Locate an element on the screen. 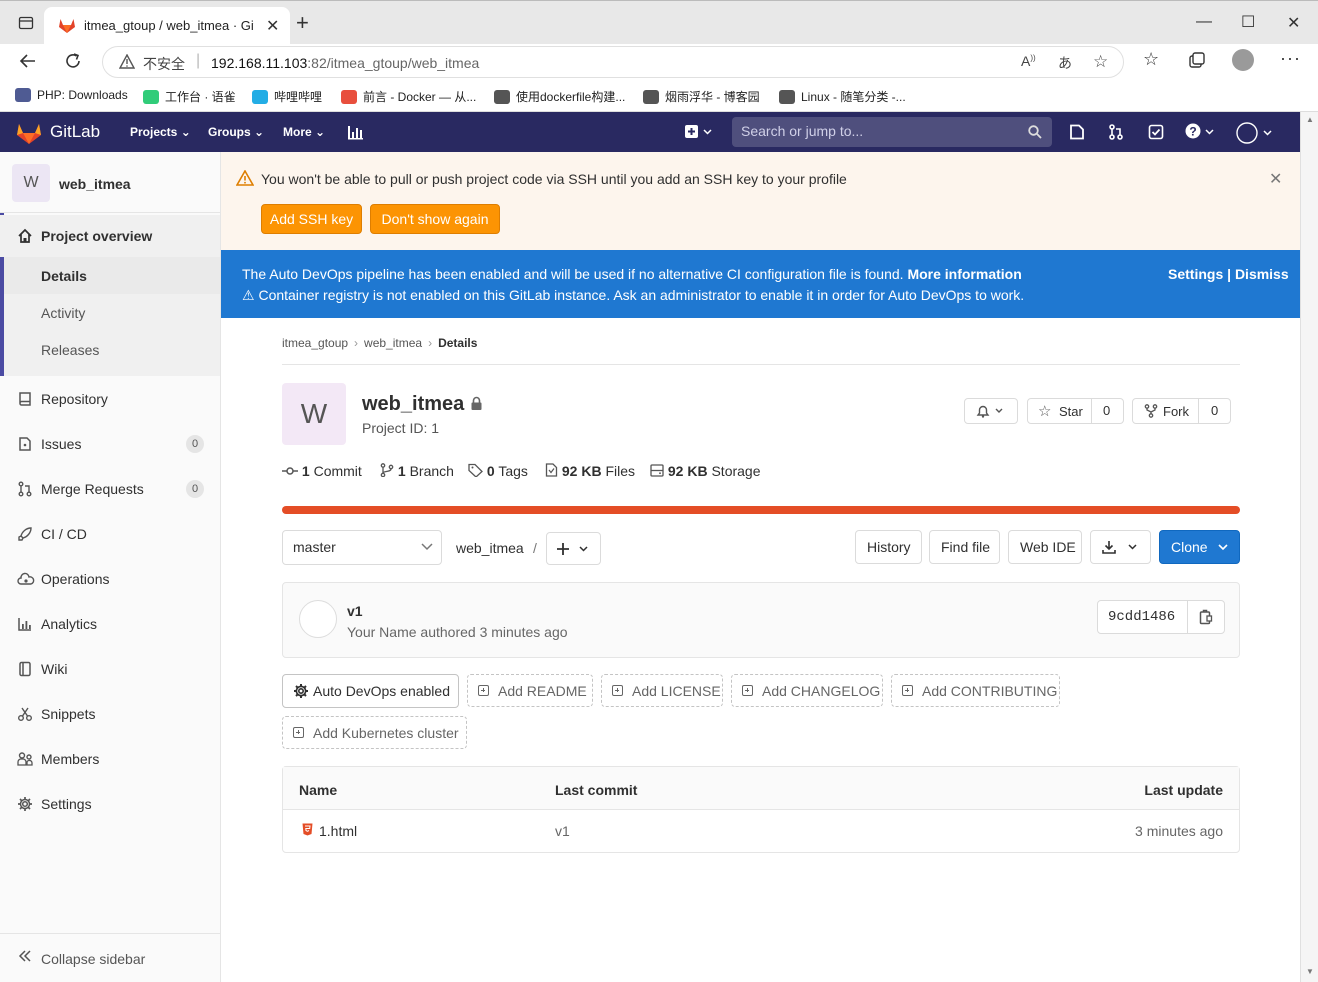  bookmark-item: 烟雨浮华 - 博客园 is located at coordinates (701, 96).